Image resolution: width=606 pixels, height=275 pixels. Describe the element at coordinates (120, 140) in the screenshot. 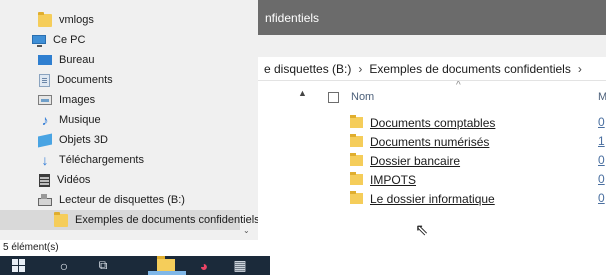

I see `nav-item-objets-3d: Objets 3D` at that location.